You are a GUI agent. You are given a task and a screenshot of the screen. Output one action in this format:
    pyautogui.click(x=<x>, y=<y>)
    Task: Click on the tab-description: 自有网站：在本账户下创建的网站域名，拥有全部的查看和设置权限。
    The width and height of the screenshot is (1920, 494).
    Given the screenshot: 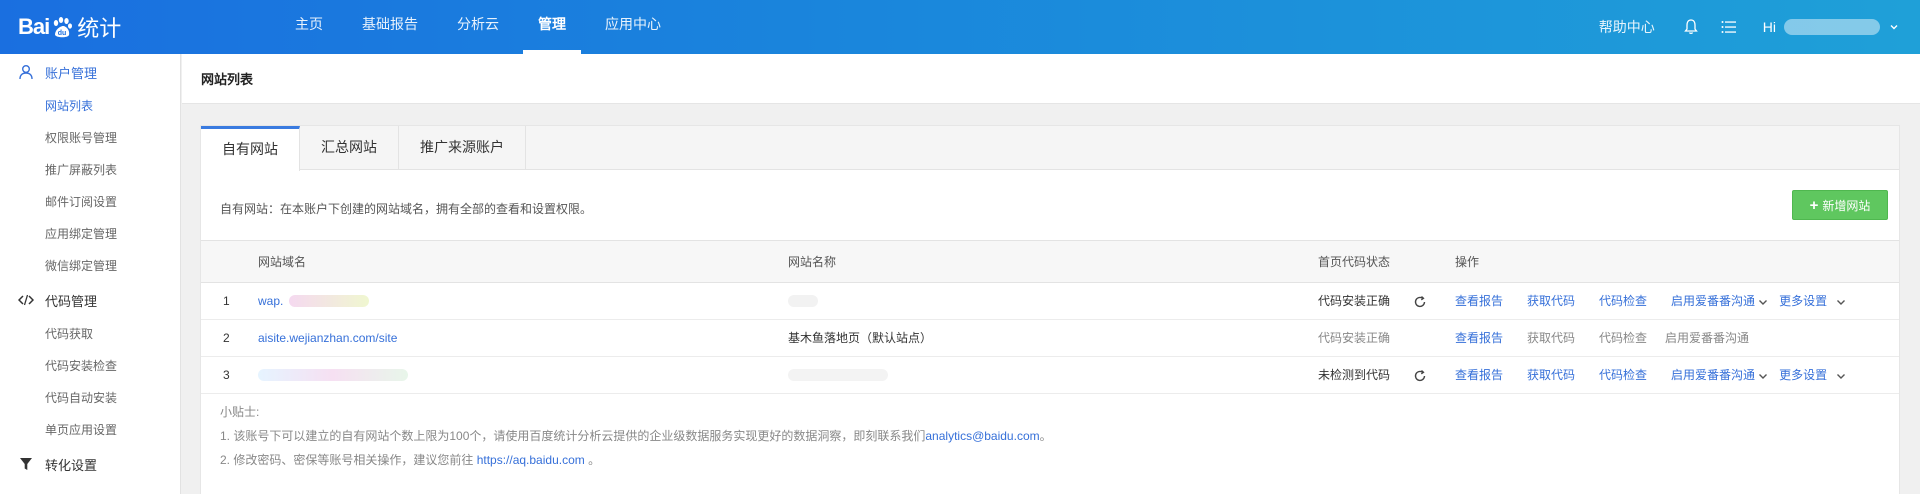 What is the action you would take?
    pyautogui.click(x=406, y=209)
    